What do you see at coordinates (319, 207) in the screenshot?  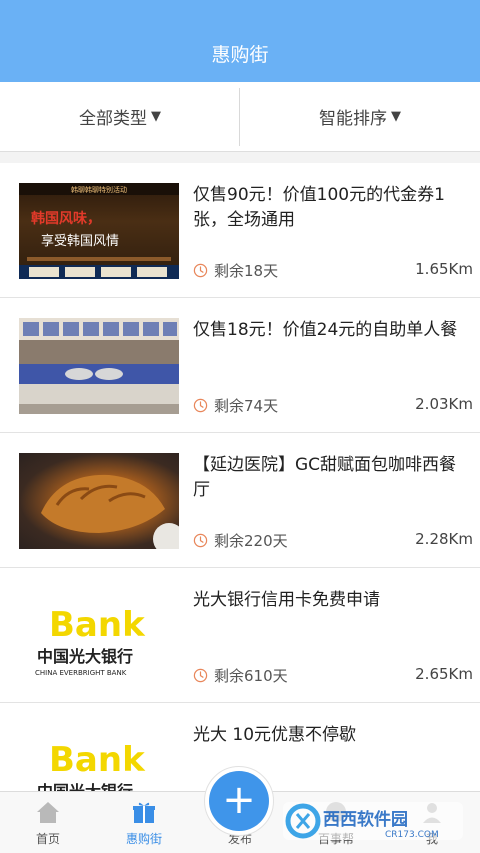 I see `deal-title: 仅售90元！价值100元的代金券1张，全场通用` at bounding box center [319, 207].